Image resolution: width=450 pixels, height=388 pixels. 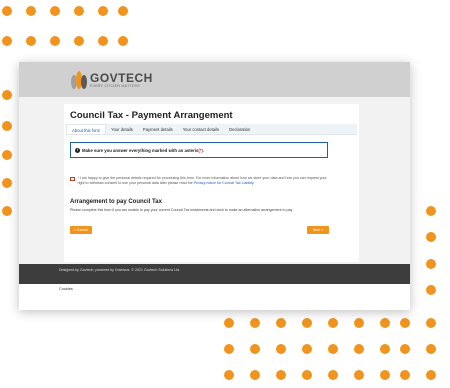 What do you see at coordinates (86, 129) in the screenshot?
I see `tab-about-this-form: About this form` at bounding box center [86, 129].